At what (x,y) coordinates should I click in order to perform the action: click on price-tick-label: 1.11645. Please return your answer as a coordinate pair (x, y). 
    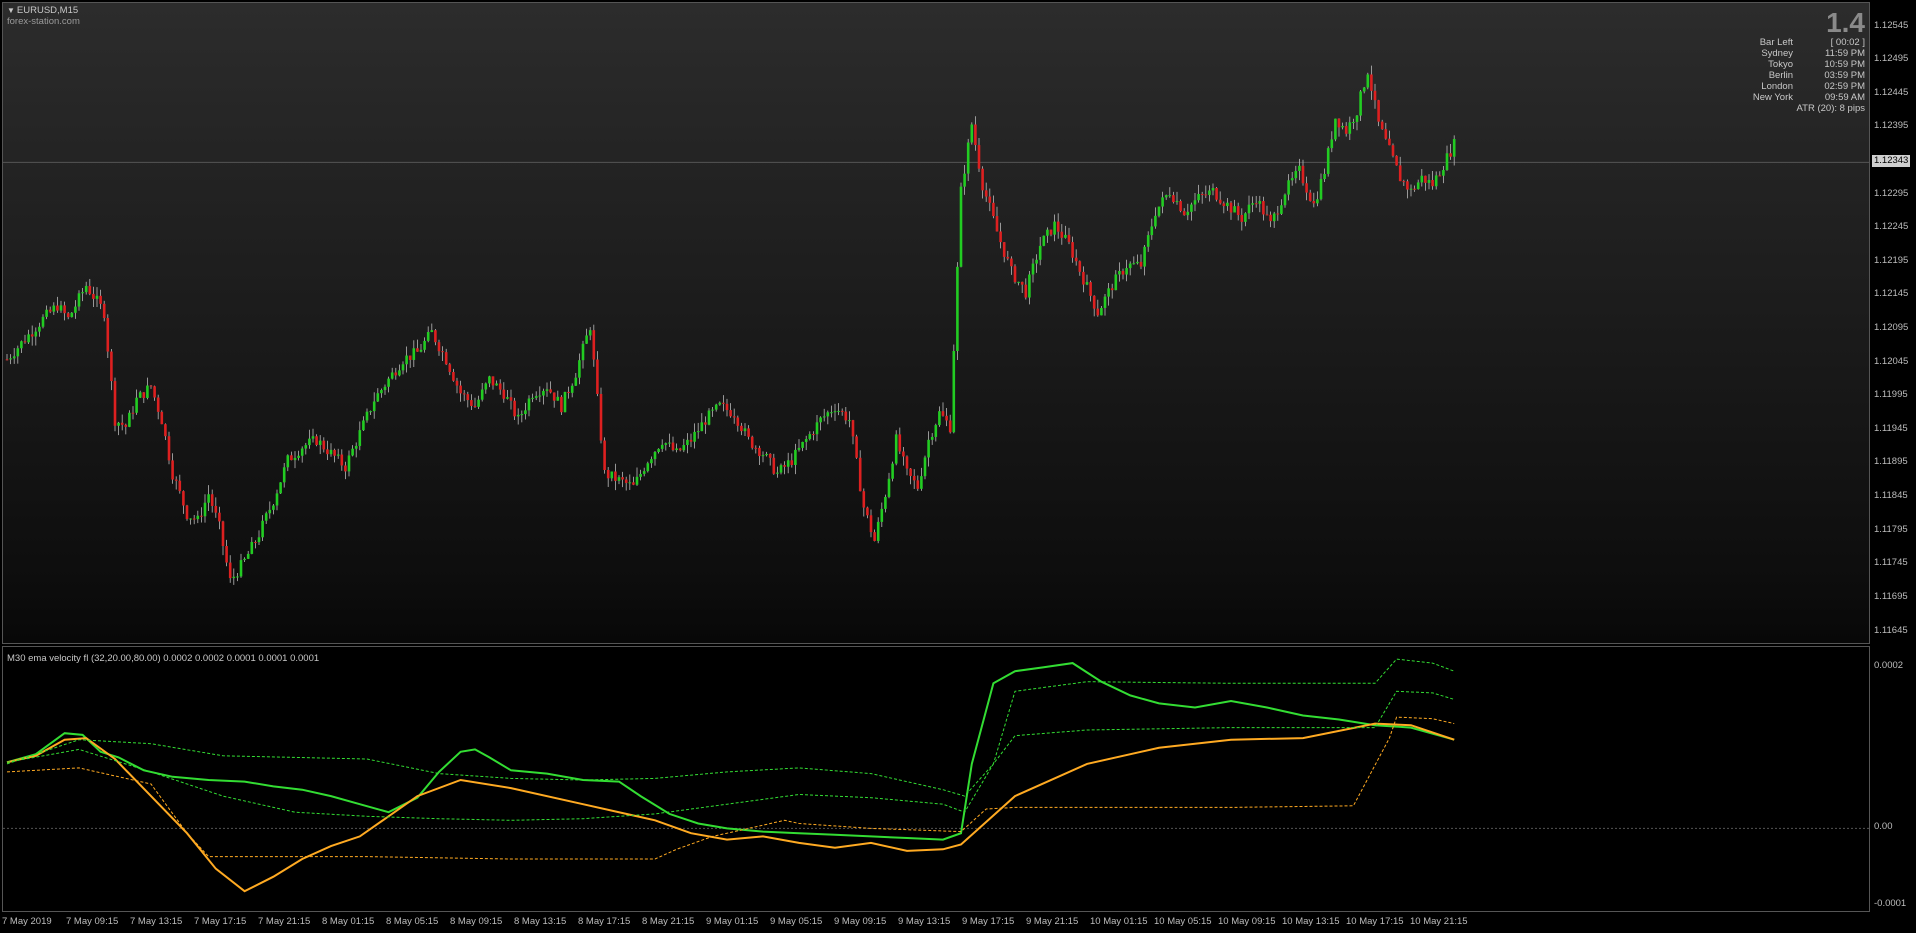
    Looking at the image, I should click on (1891, 630).